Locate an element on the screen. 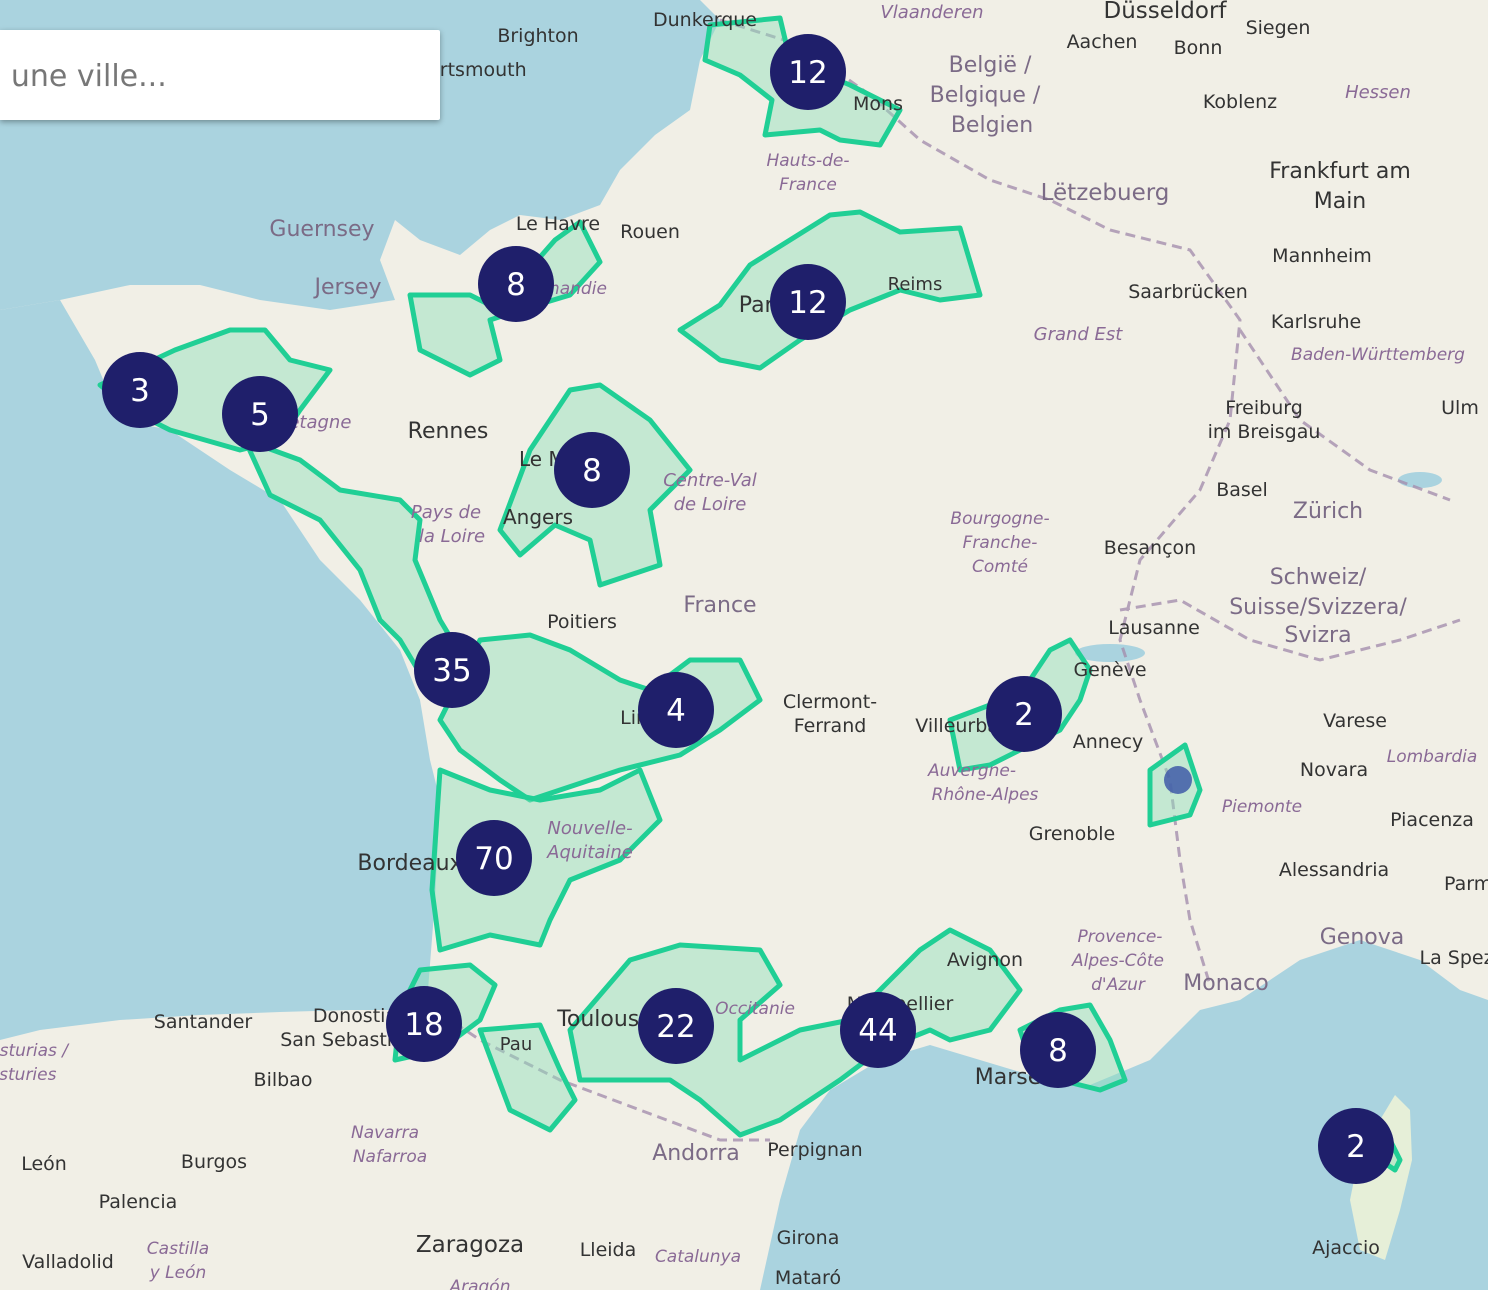 The image size is (1488, 1290). map-label: Lleida is located at coordinates (608, 1250).